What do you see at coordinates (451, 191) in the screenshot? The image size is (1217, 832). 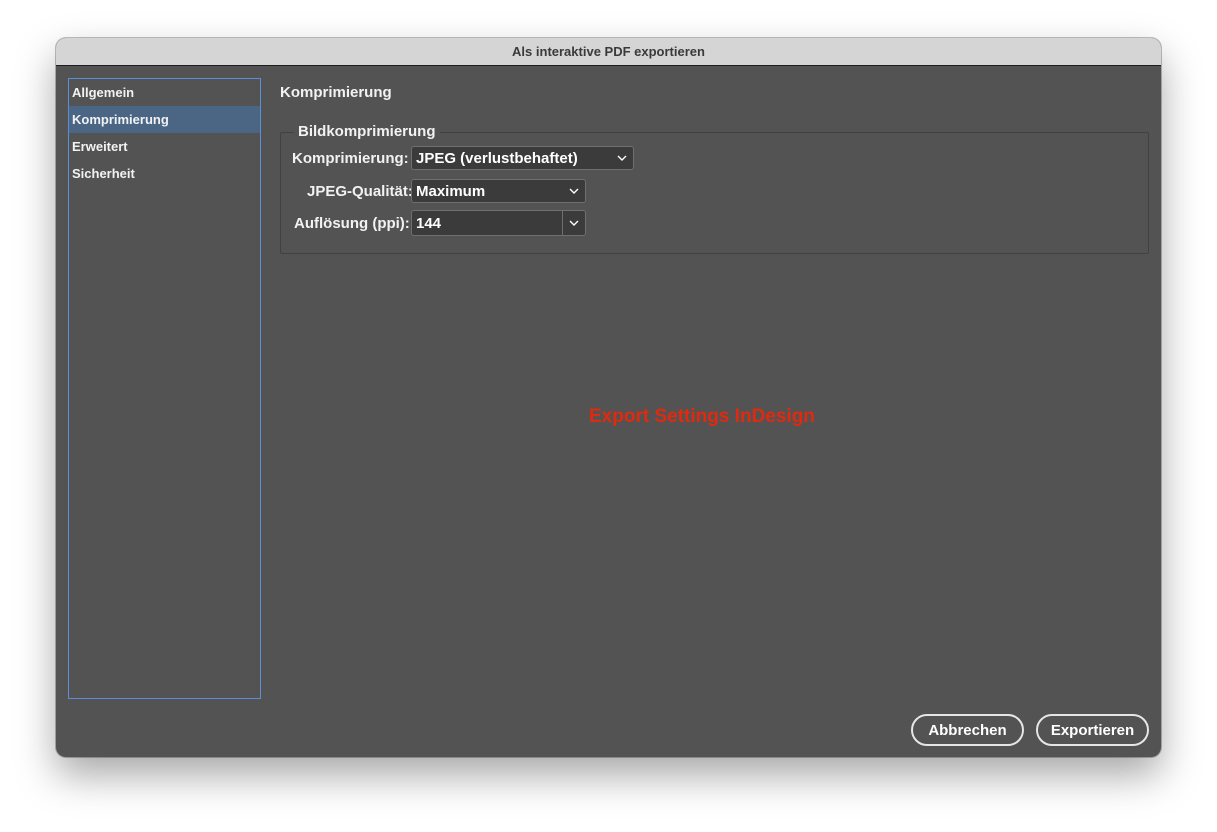 I see `jpeg-quality-value: Maximum` at bounding box center [451, 191].